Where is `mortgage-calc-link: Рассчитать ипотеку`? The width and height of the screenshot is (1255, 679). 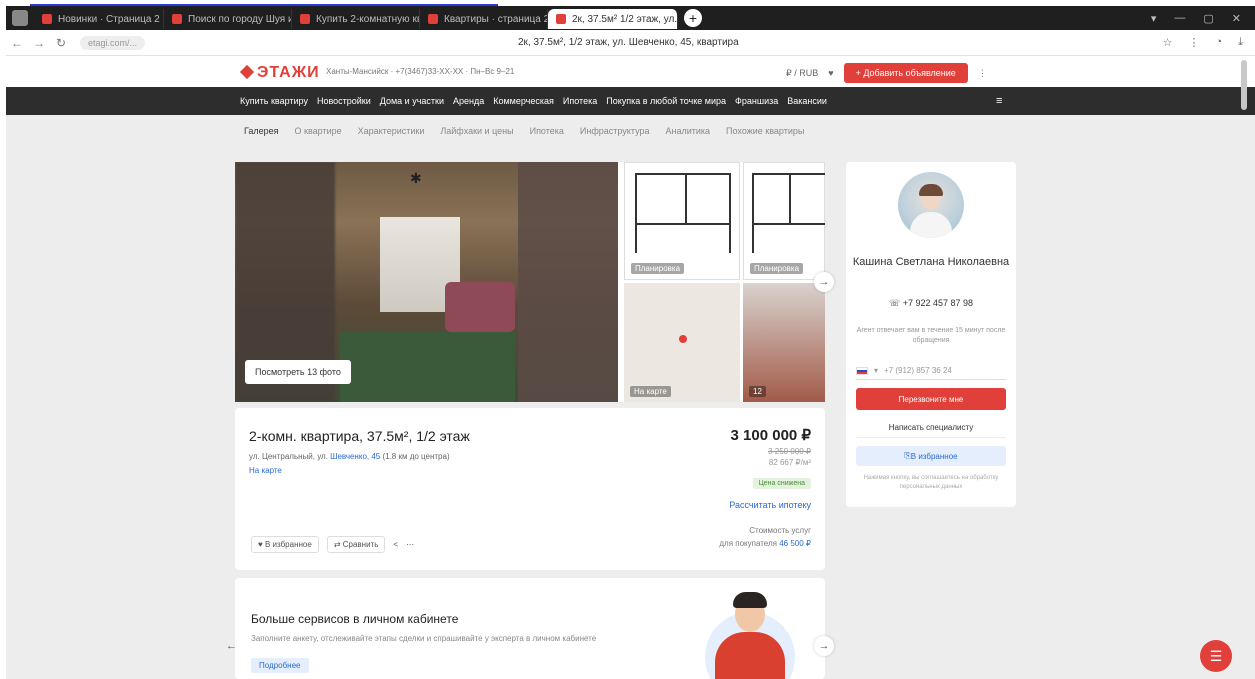 mortgage-calc-link: Рассчитать ипотеку is located at coordinates (770, 505).